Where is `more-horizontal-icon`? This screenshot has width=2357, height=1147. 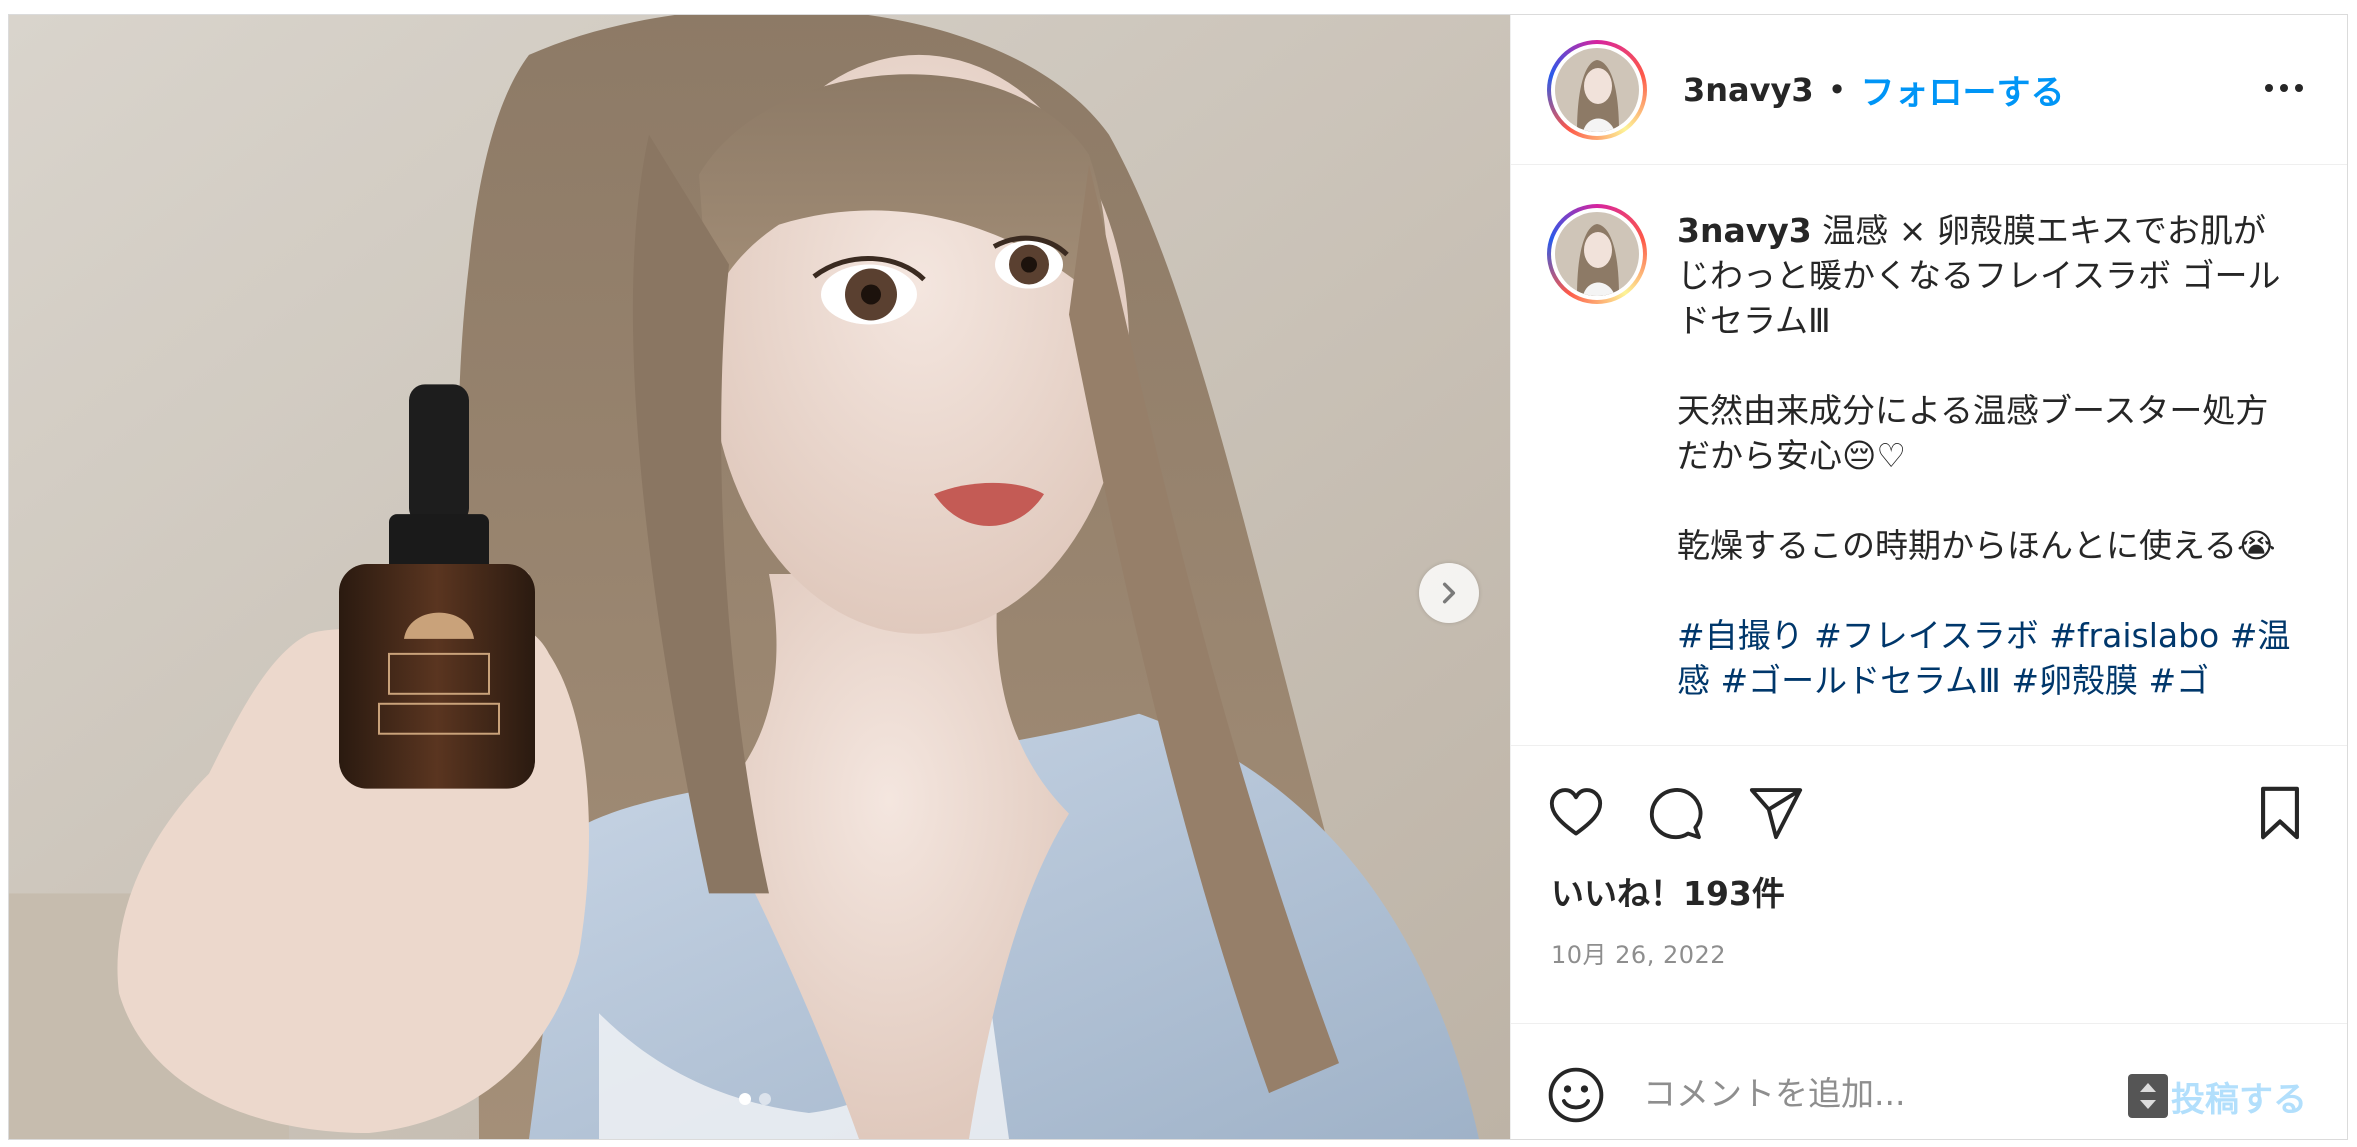
more-horizontal-icon is located at coordinates (2284, 88).